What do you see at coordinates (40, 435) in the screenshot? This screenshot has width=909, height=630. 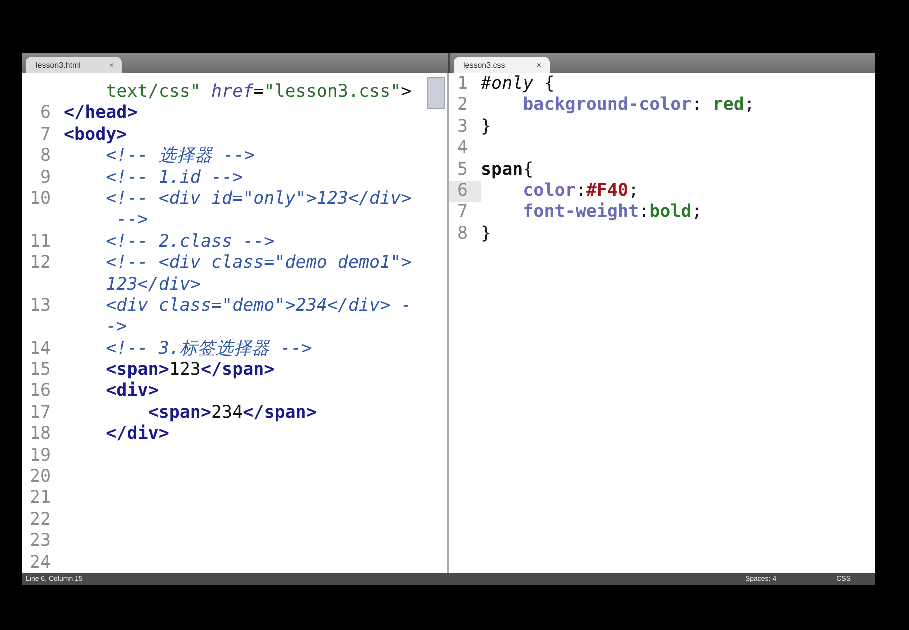 I see `line-number: 18` at bounding box center [40, 435].